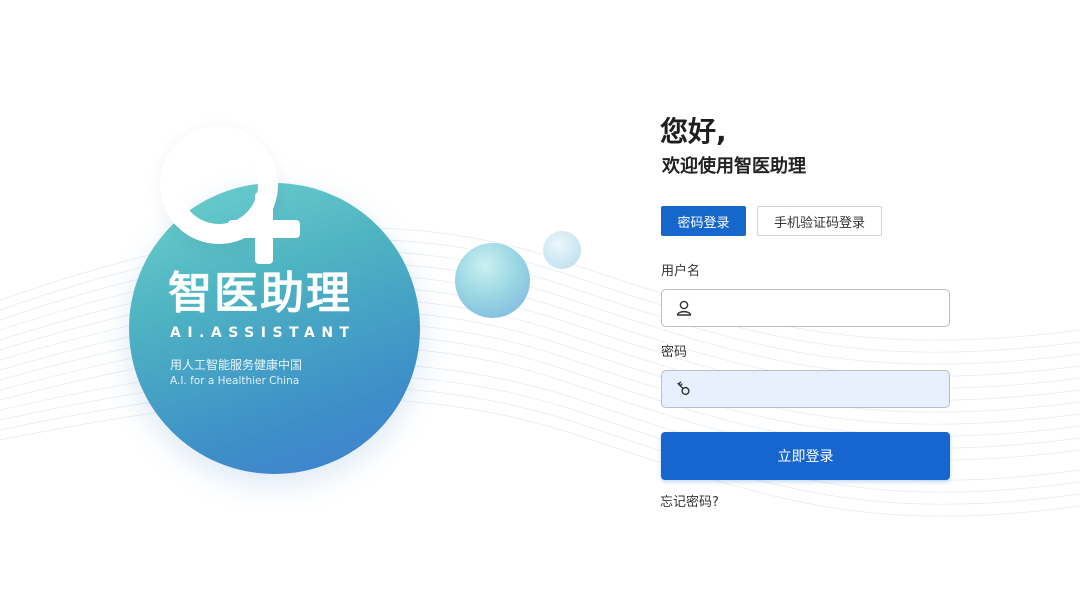 The height and width of the screenshot is (611, 1080). I want to click on brand-title: 智医助理, so click(260, 293).